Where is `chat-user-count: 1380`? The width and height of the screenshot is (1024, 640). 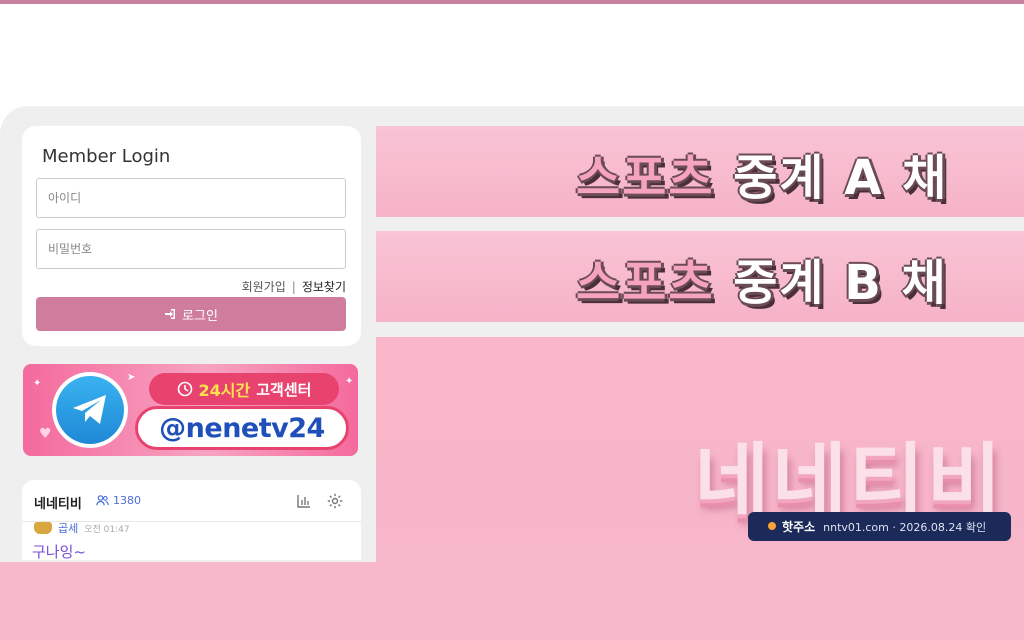
chat-user-count: 1380 is located at coordinates (118, 500).